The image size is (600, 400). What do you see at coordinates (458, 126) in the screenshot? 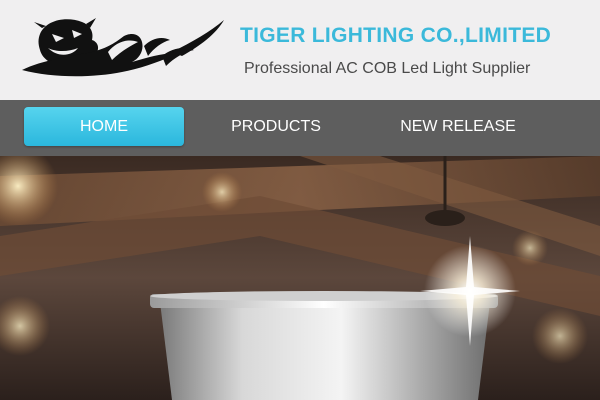
I see `nav-item-new-release: NEW RELEASE` at bounding box center [458, 126].